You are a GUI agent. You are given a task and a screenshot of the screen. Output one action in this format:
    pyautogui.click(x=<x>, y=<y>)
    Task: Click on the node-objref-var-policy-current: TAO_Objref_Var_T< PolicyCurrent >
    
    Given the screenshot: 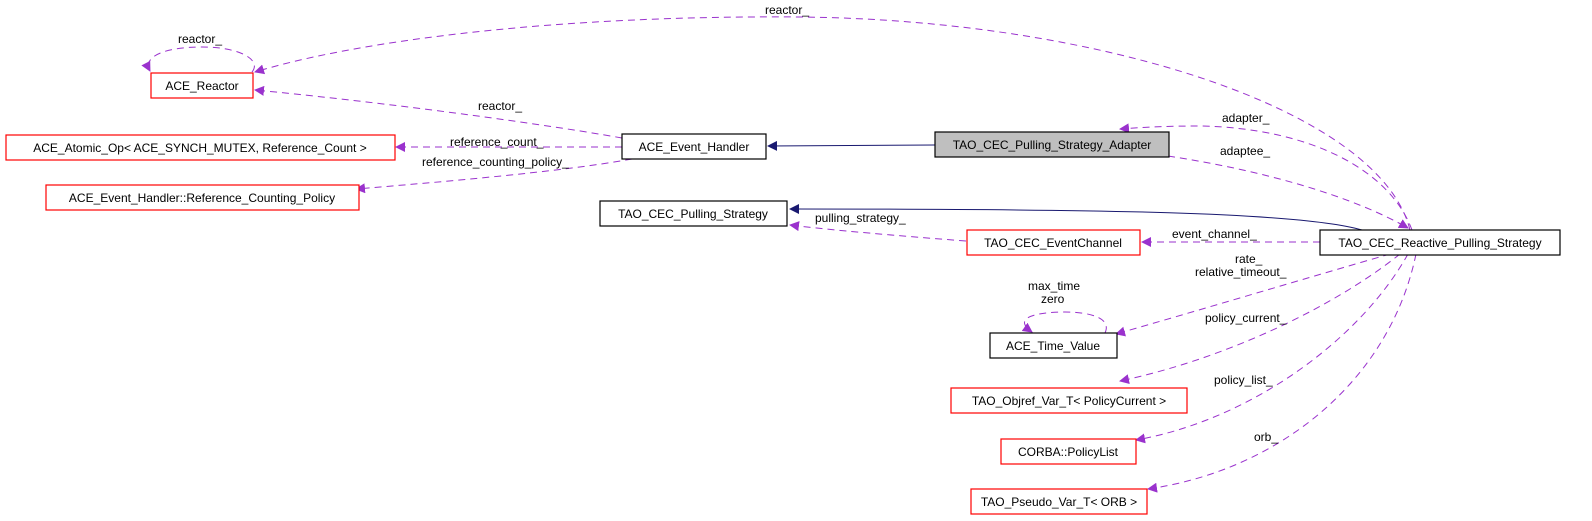 What is the action you would take?
    pyautogui.click(x=1069, y=400)
    